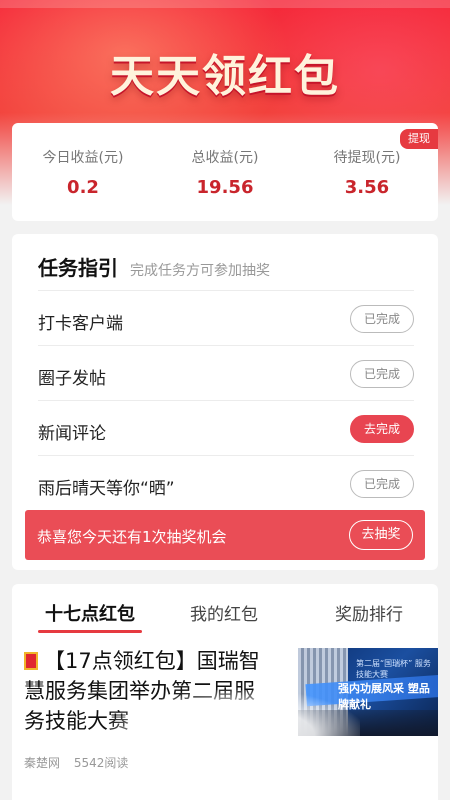 This screenshot has height=800, width=450. I want to click on task-go-button: 去完成, so click(382, 429).